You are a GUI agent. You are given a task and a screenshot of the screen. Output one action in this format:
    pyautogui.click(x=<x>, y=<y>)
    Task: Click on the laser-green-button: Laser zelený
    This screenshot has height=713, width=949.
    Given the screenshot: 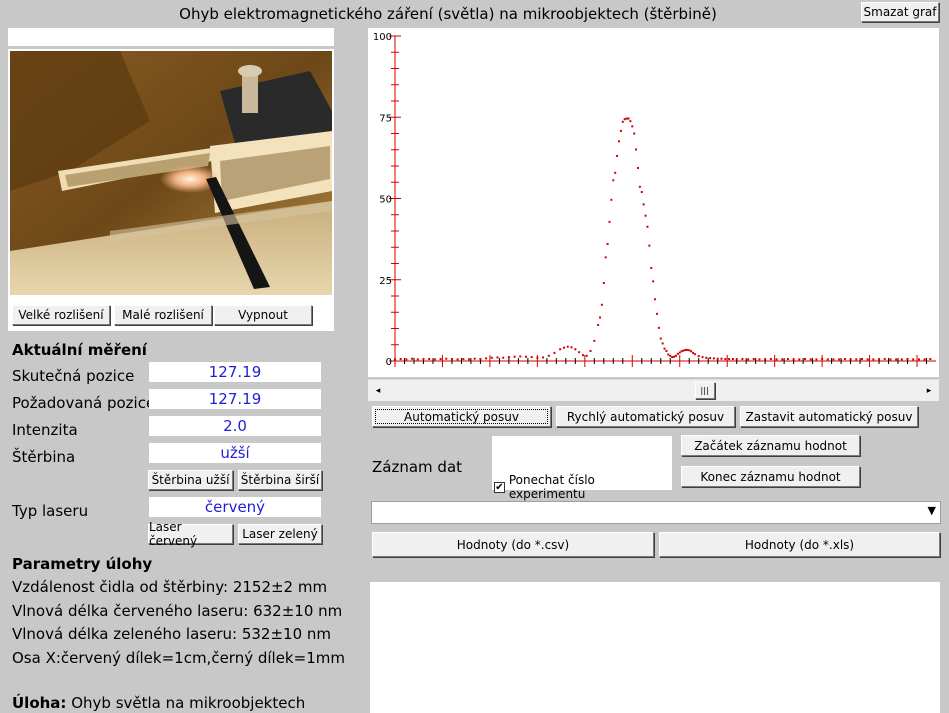 What is the action you would take?
    pyautogui.click(x=280, y=534)
    